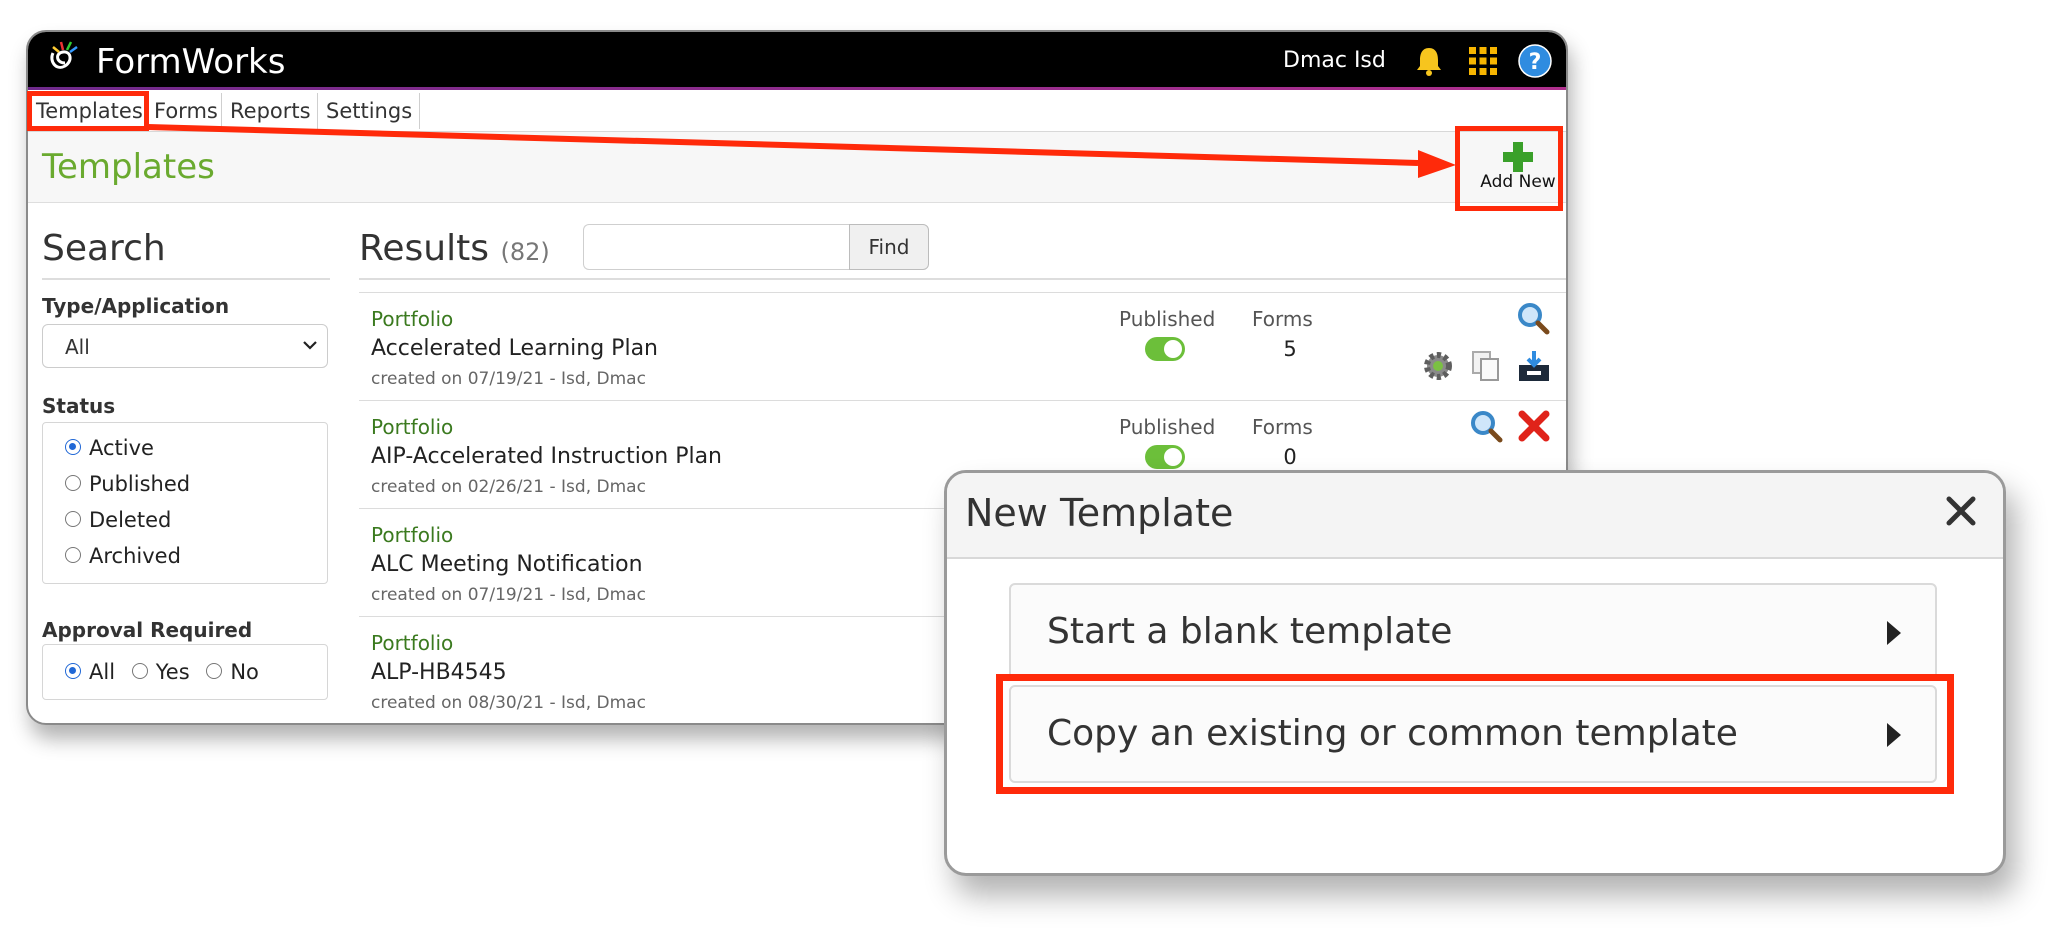 This screenshot has height=935, width=2048. I want to click on status-option-label: Published, so click(140, 484).